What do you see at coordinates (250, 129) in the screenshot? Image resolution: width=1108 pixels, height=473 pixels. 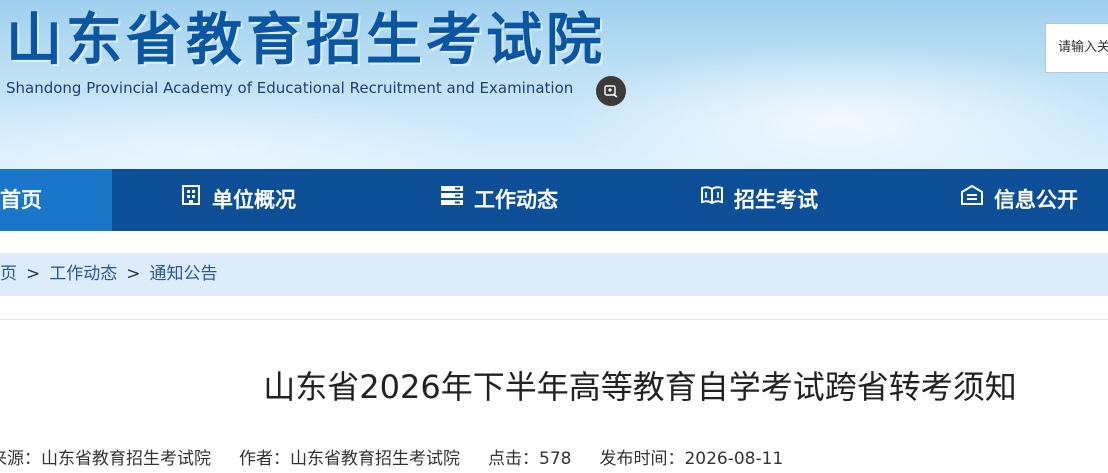 I see `banner-glow-left` at bounding box center [250, 129].